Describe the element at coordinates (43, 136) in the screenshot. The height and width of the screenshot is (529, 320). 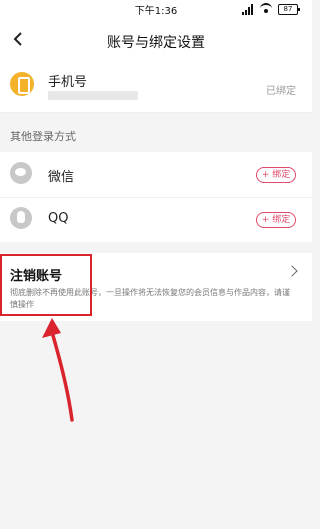
I see `other-login-section-label: 其他登录方式` at that location.